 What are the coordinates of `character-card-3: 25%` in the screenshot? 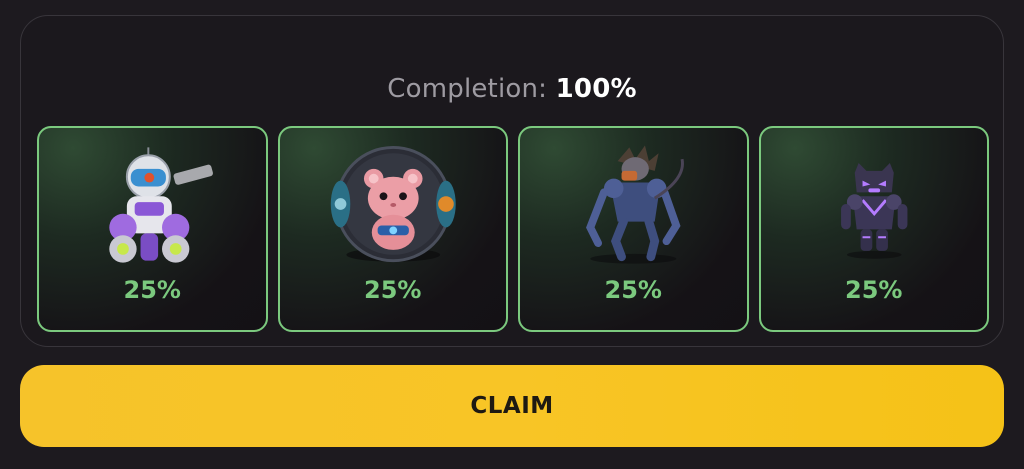 It's located at (633, 229).